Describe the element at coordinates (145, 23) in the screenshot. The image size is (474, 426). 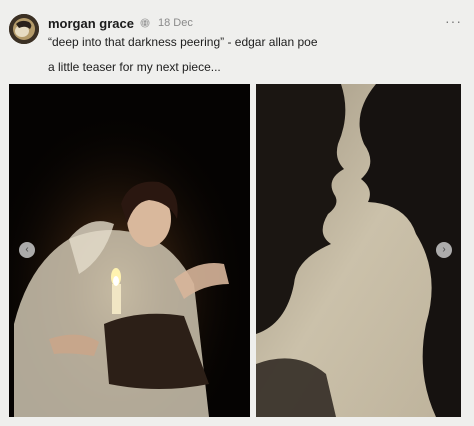
I see `globe-icon` at that location.